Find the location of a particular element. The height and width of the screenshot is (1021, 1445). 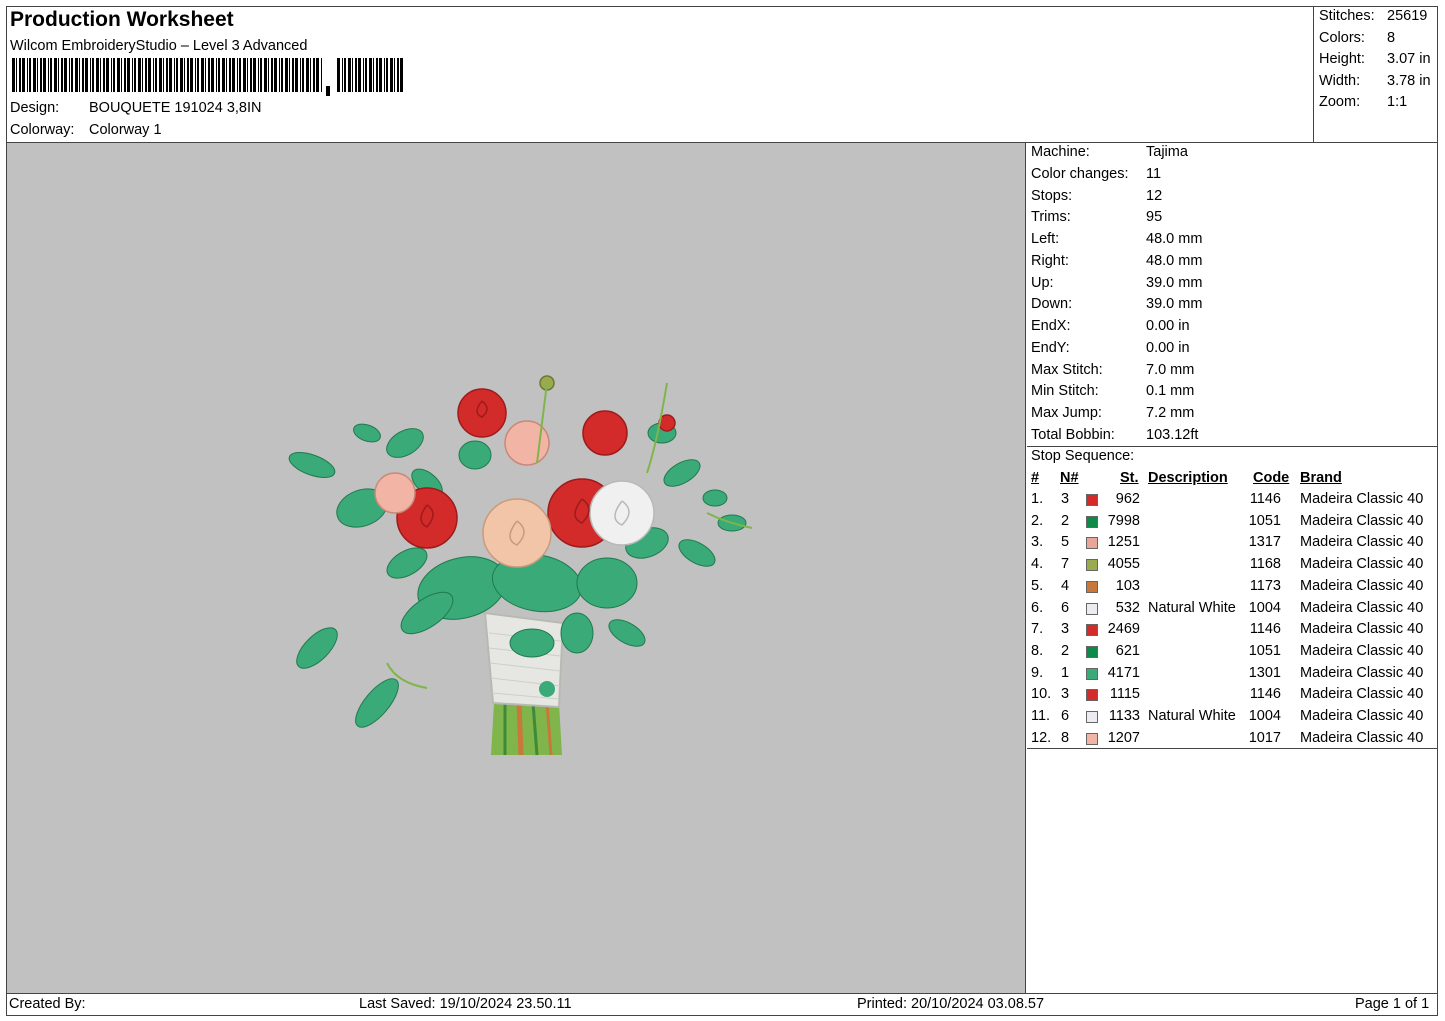

machine-info-label: Down: is located at coordinates (1052, 304).